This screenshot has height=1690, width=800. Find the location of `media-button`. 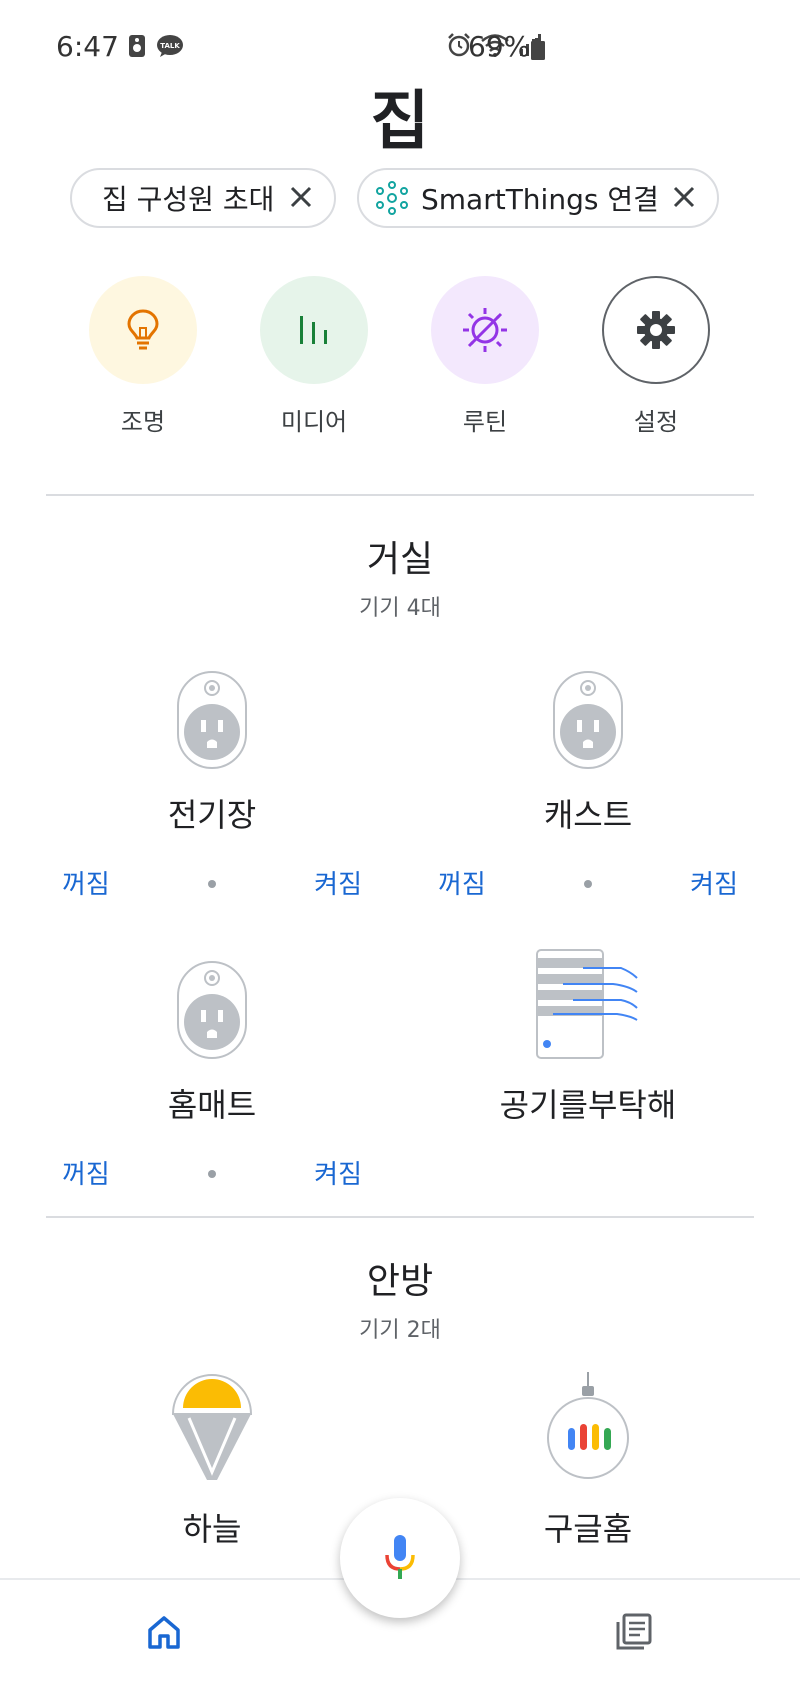

media-button is located at coordinates (314, 330).